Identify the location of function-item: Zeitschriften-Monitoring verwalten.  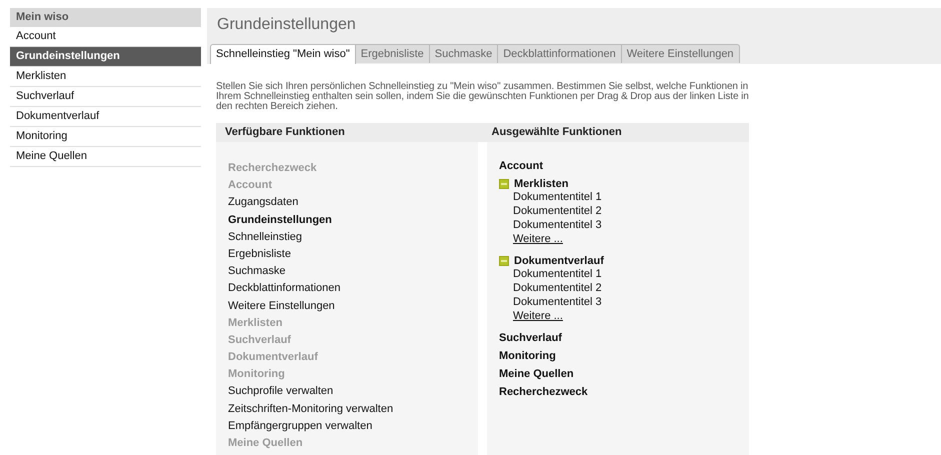
(347, 409).